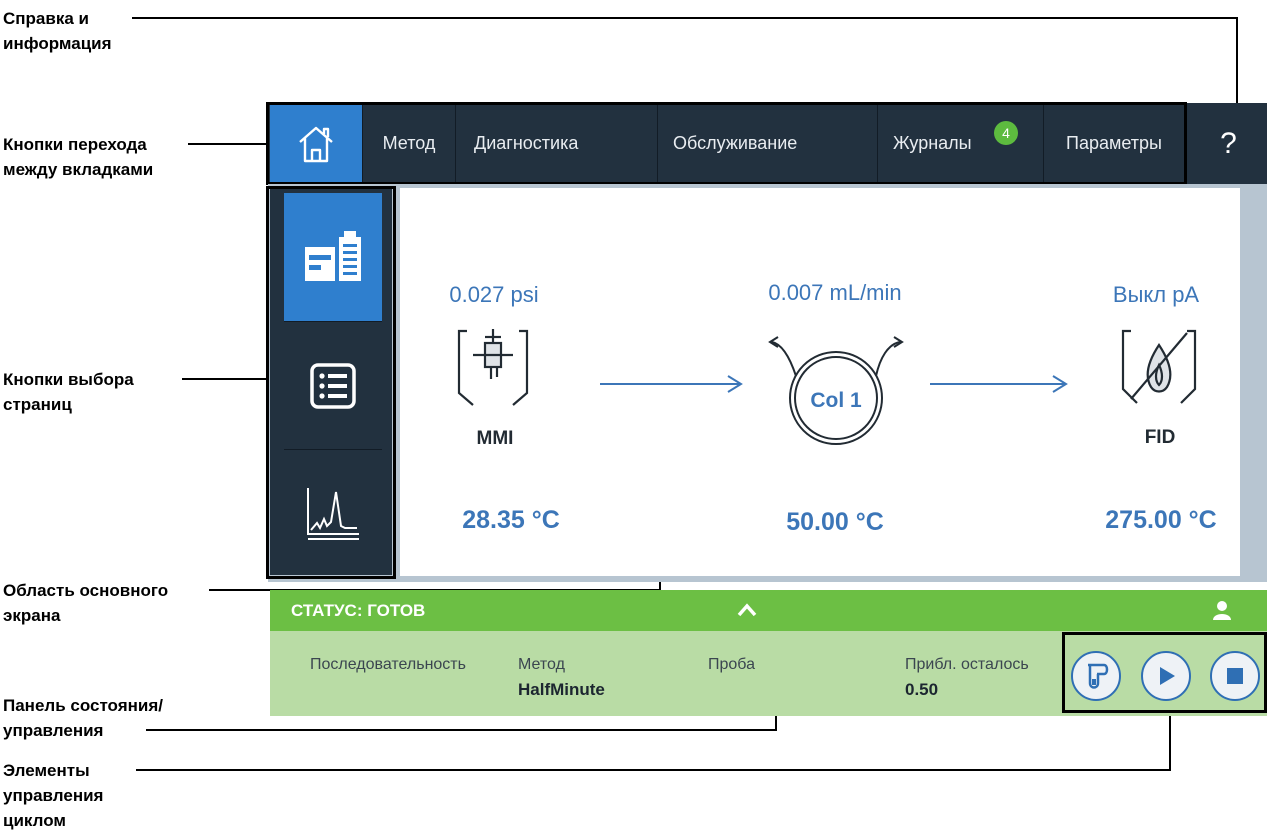 This screenshot has width=1267, height=837. I want to click on help-button: ?, so click(1228, 143).